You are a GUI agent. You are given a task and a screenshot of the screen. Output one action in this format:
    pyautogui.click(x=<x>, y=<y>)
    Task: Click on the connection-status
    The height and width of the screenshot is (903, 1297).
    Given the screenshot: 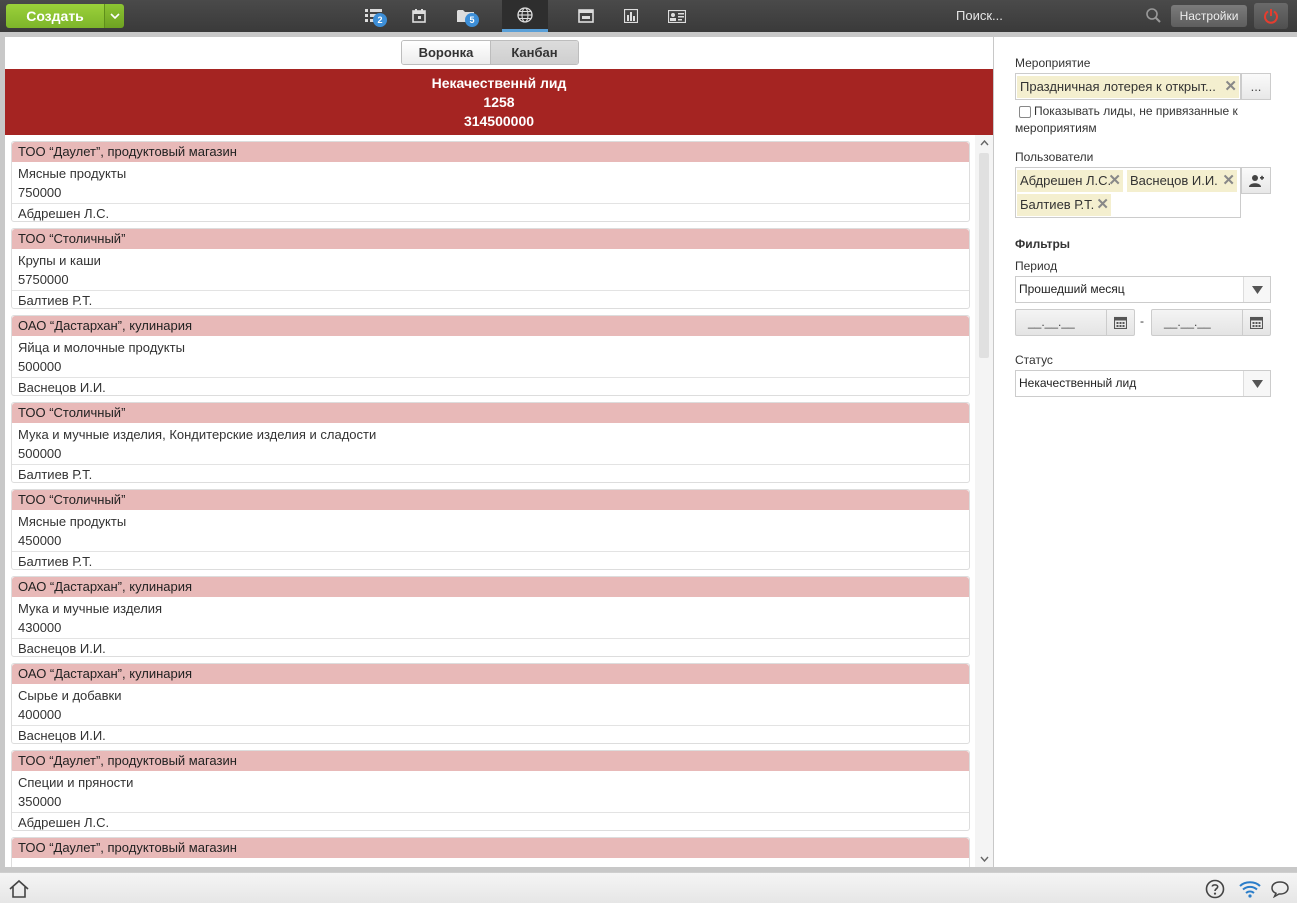 What is the action you would take?
    pyautogui.click(x=1250, y=889)
    